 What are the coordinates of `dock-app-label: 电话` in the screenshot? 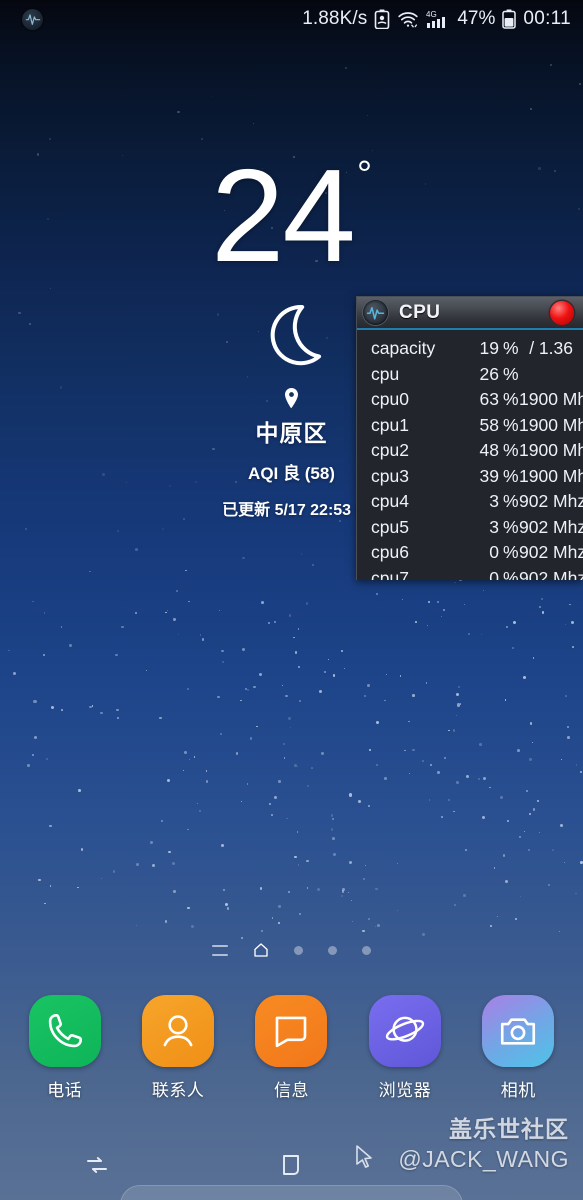 It's located at (65, 1090).